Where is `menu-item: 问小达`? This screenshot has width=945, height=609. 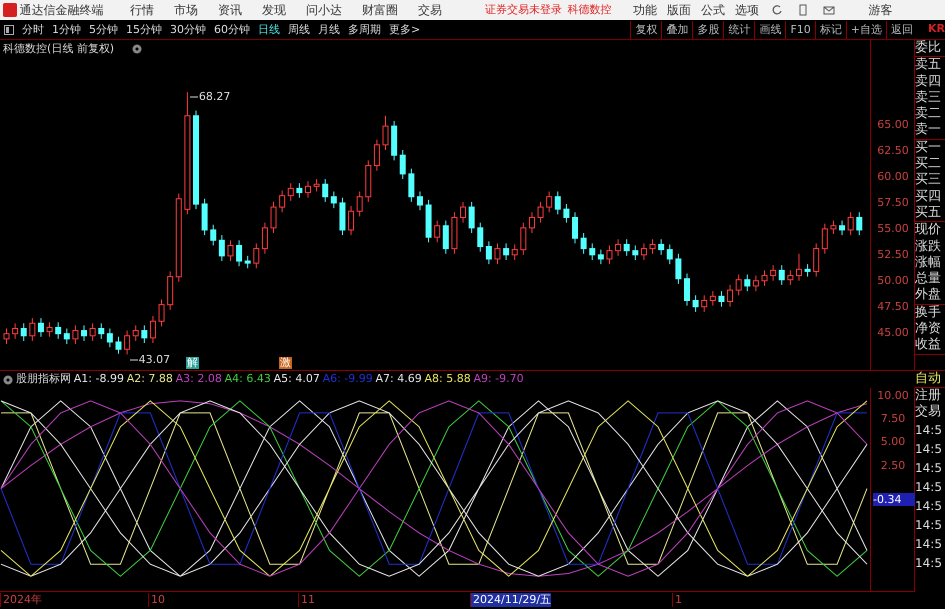 menu-item: 问小达 is located at coordinates (324, 10).